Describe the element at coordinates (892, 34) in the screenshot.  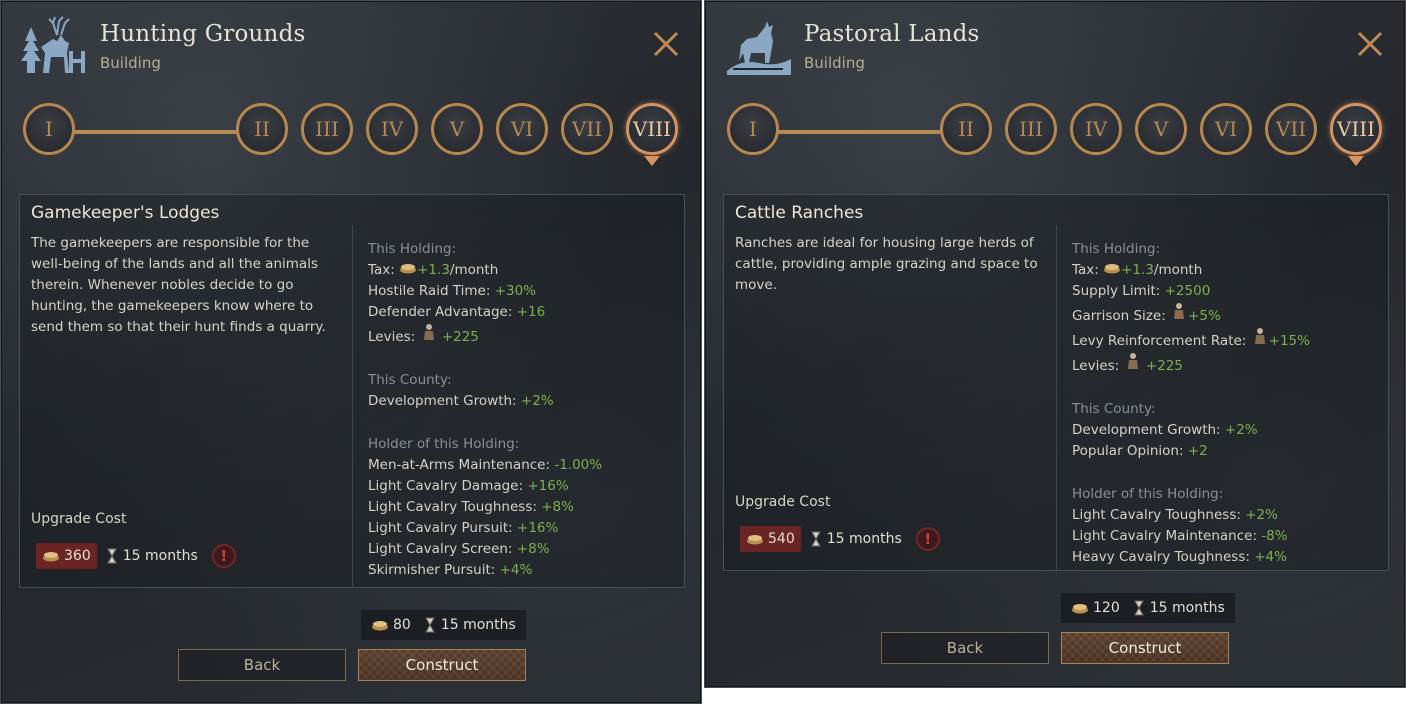
I see `panel-title: Pastoral Lands` at that location.